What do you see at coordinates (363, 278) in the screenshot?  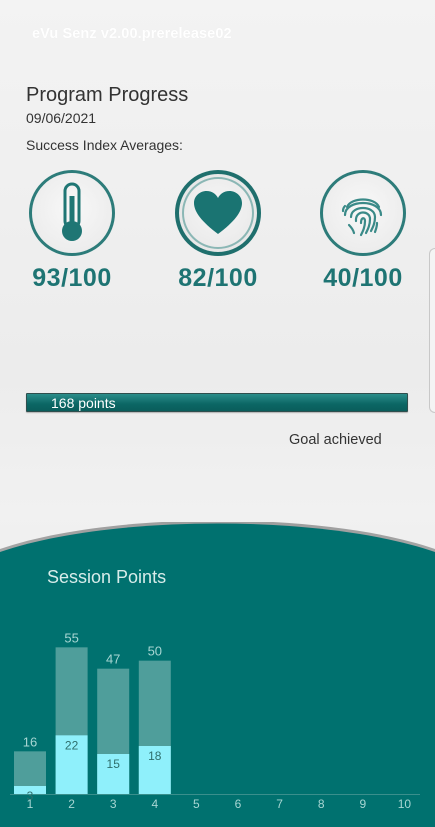 I see `metric-value: 40/100` at bounding box center [363, 278].